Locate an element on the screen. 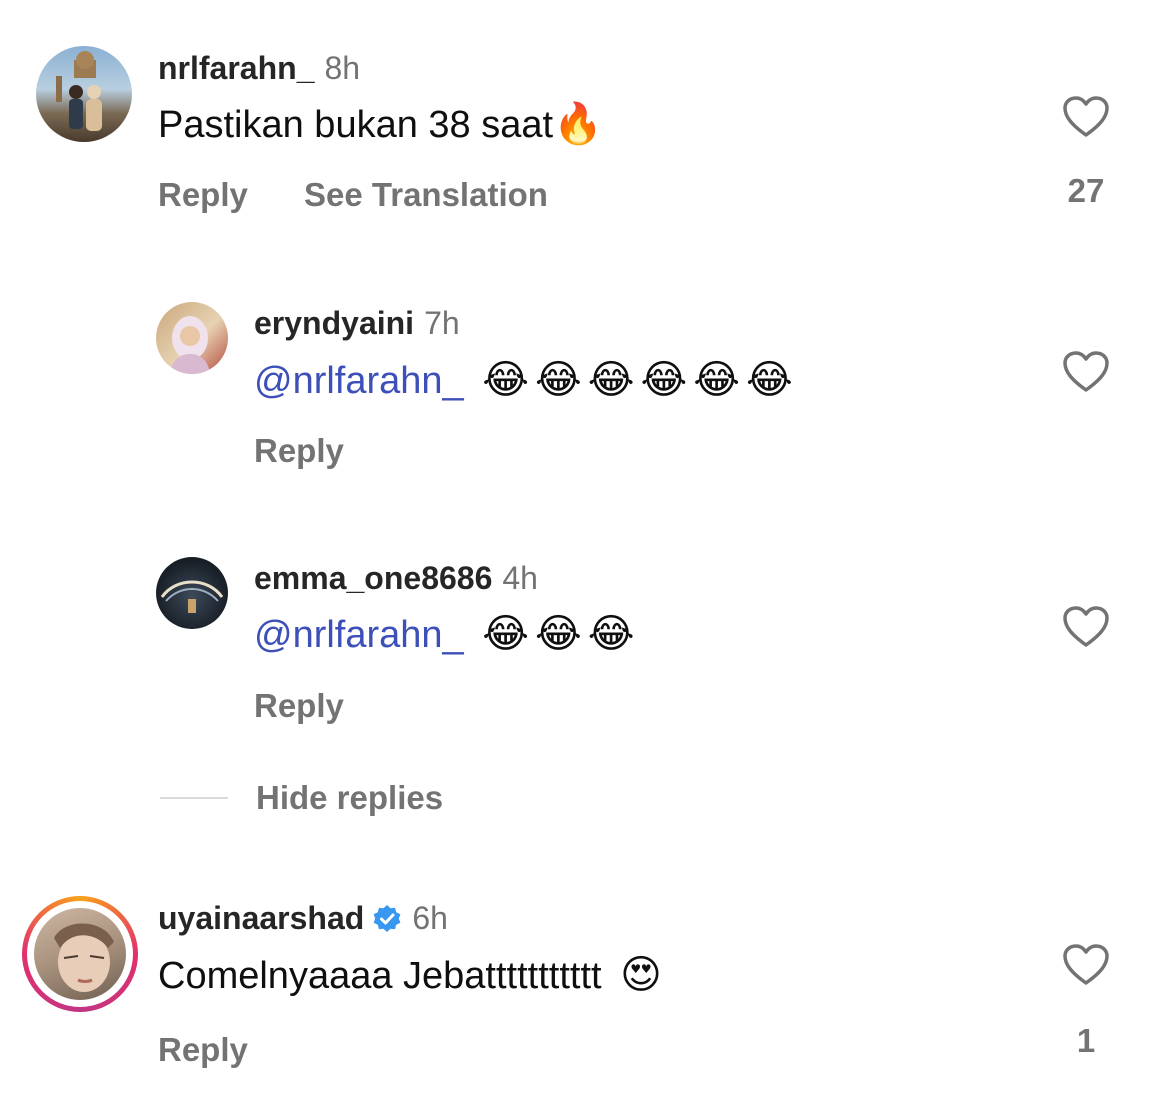 Image resolution: width=1170 pixels, height=1118 pixels. timestamp: 4h is located at coordinates (520, 578).